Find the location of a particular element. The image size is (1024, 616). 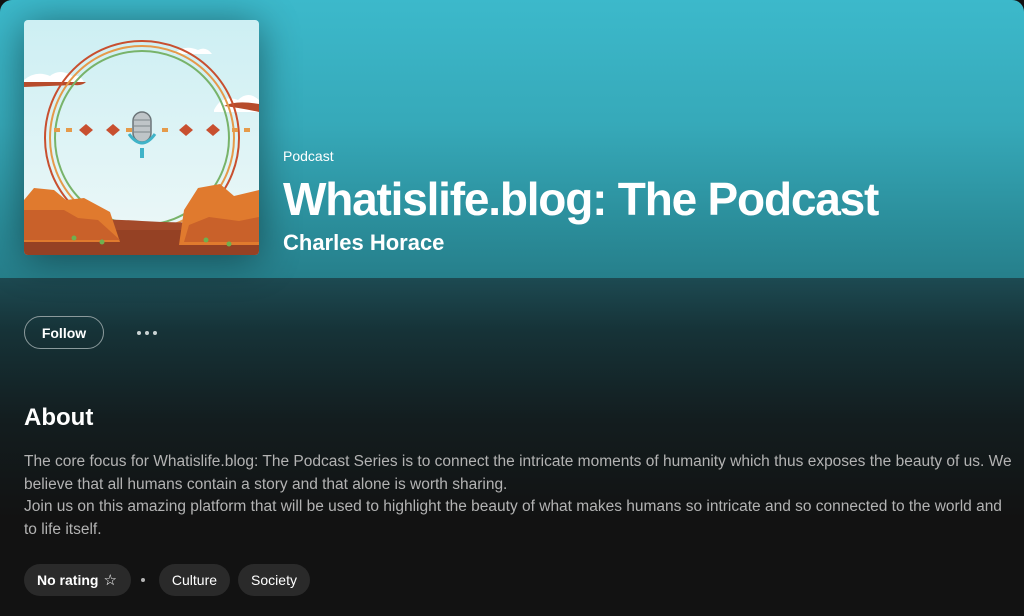

rating-button: No rating ☆ is located at coordinates (77, 580).